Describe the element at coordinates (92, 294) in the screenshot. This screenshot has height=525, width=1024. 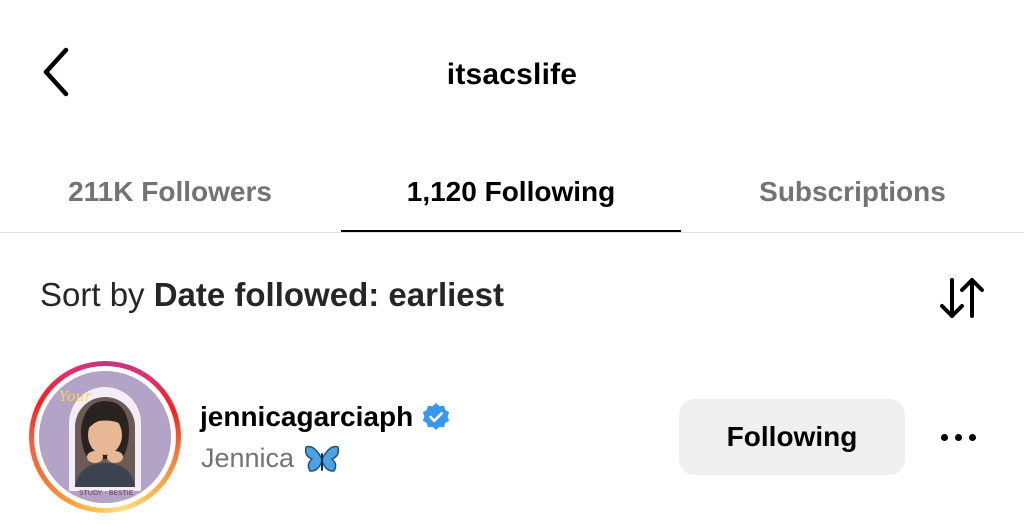
I see `sort-prefix: Sort by` at that location.